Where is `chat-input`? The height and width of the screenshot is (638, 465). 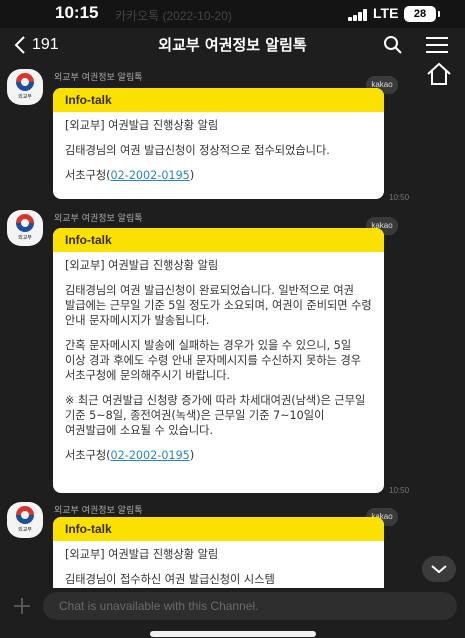
chat-input is located at coordinates (250, 606).